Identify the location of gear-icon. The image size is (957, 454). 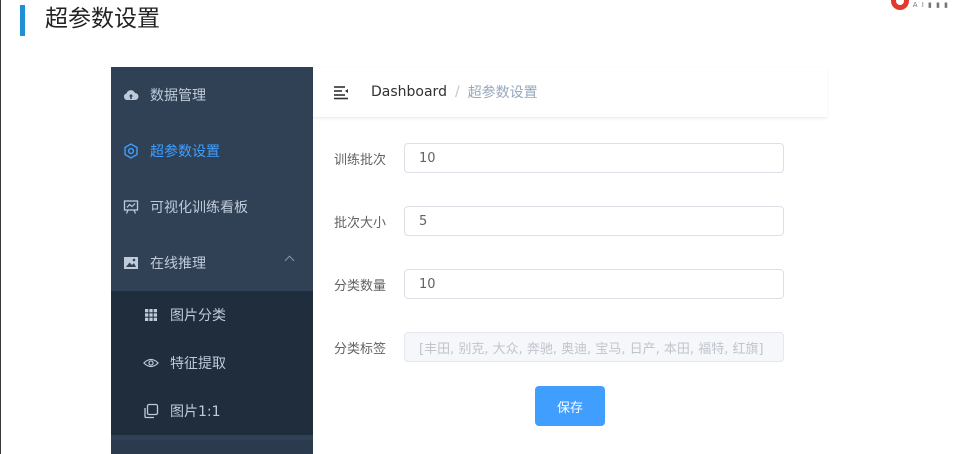
(131, 151).